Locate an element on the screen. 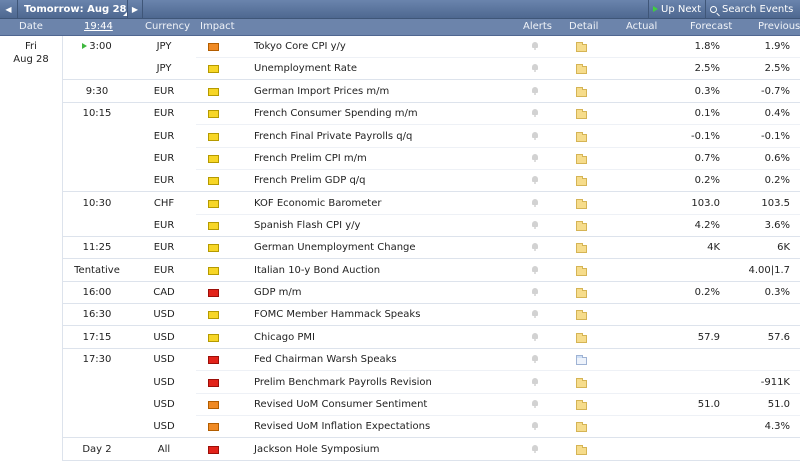 The width and height of the screenshot is (800, 461). event-name: Revised UoM Consumer Sentiment is located at coordinates (340, 405).